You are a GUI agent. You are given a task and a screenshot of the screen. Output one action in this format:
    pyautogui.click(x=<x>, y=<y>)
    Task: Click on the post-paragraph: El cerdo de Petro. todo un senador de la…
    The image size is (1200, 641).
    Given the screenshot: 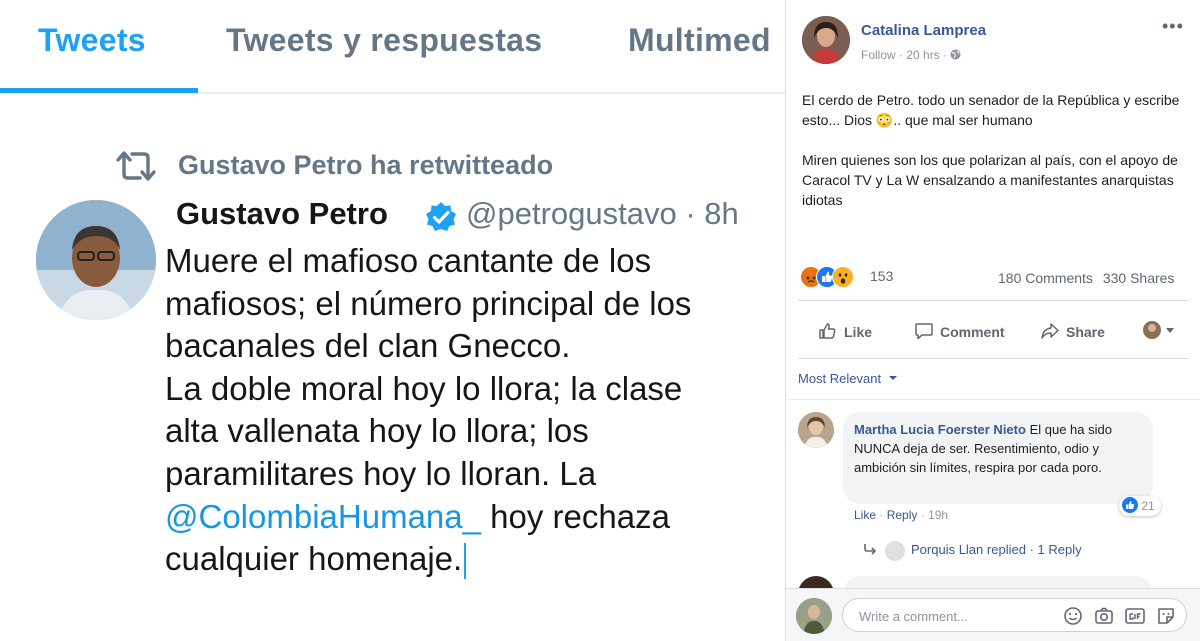 What is the action you would take?
    pyautogui.click(x=991, y=110)
    